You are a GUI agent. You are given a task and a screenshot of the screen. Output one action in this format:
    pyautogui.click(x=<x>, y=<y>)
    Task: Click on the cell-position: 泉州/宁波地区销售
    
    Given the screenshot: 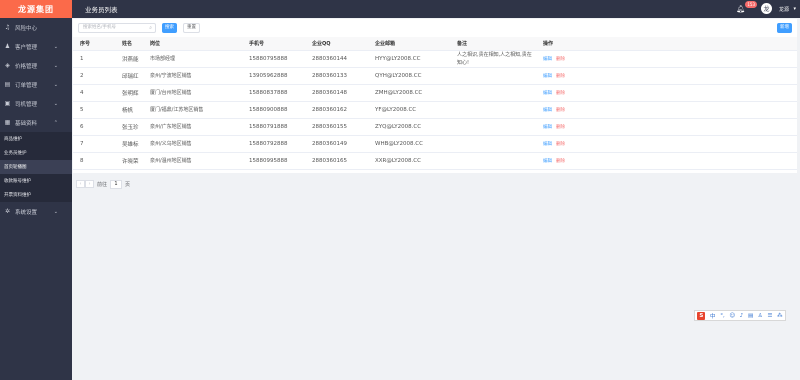 What is the action you would take?
    pyautogui.click(x=192, y=76)
    